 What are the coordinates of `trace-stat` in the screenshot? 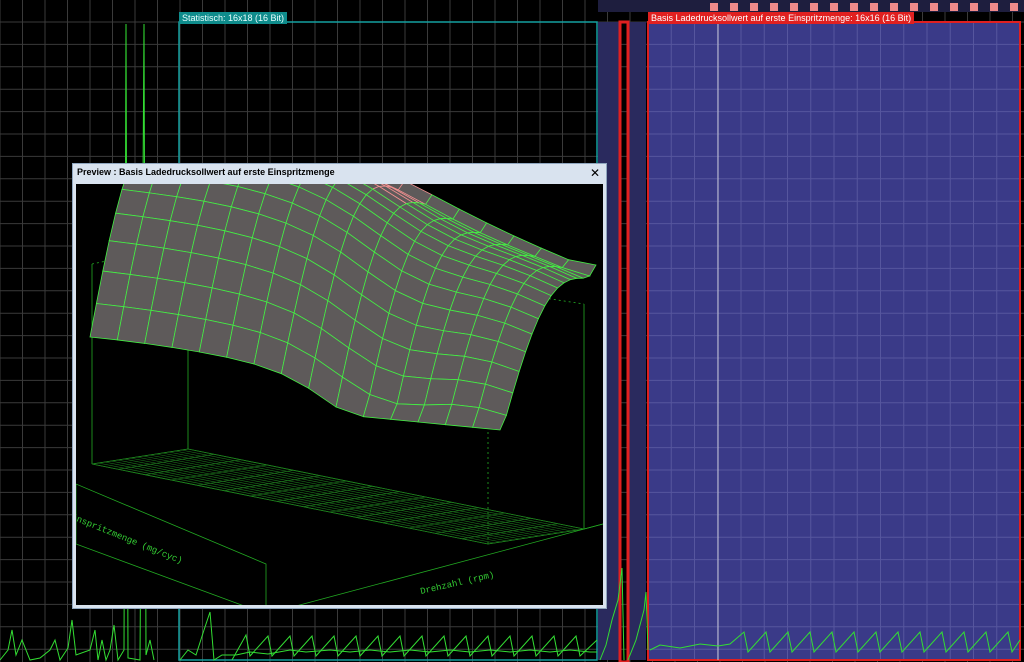 It's located at (388, 636).